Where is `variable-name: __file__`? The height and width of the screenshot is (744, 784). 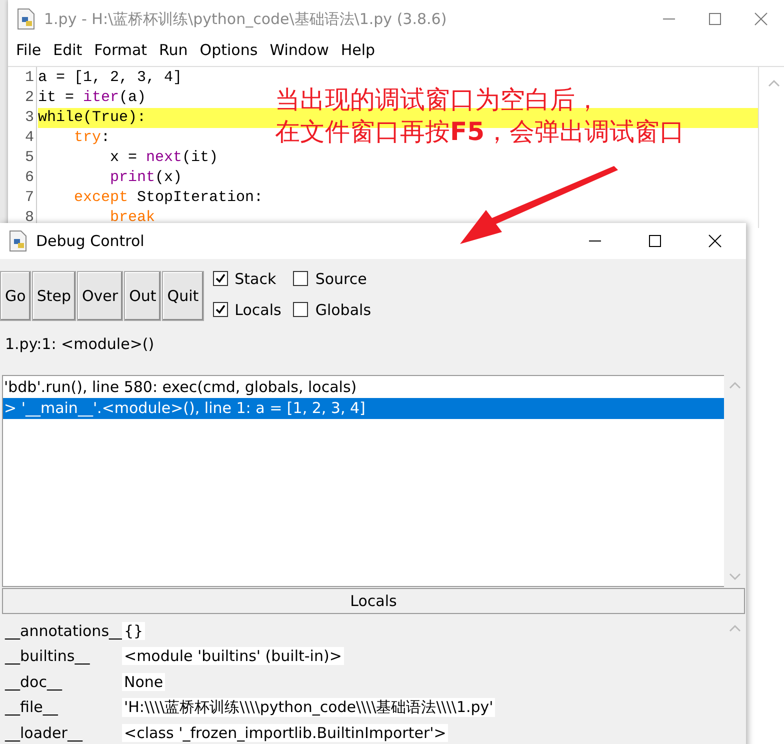
variable-name: __file__ is located at coordinates (31, 707).